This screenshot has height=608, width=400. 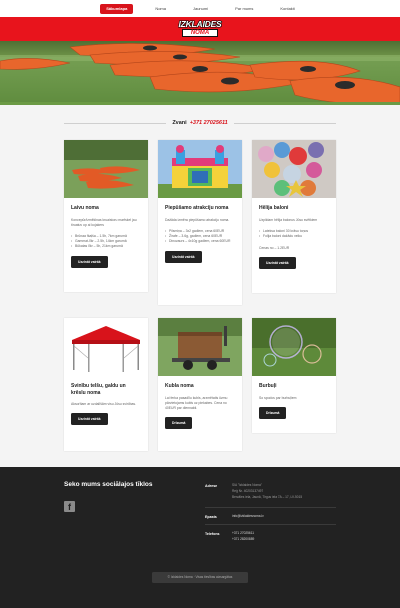 I want to click on card-title: Kubla noma, so click(x=179, y=386).